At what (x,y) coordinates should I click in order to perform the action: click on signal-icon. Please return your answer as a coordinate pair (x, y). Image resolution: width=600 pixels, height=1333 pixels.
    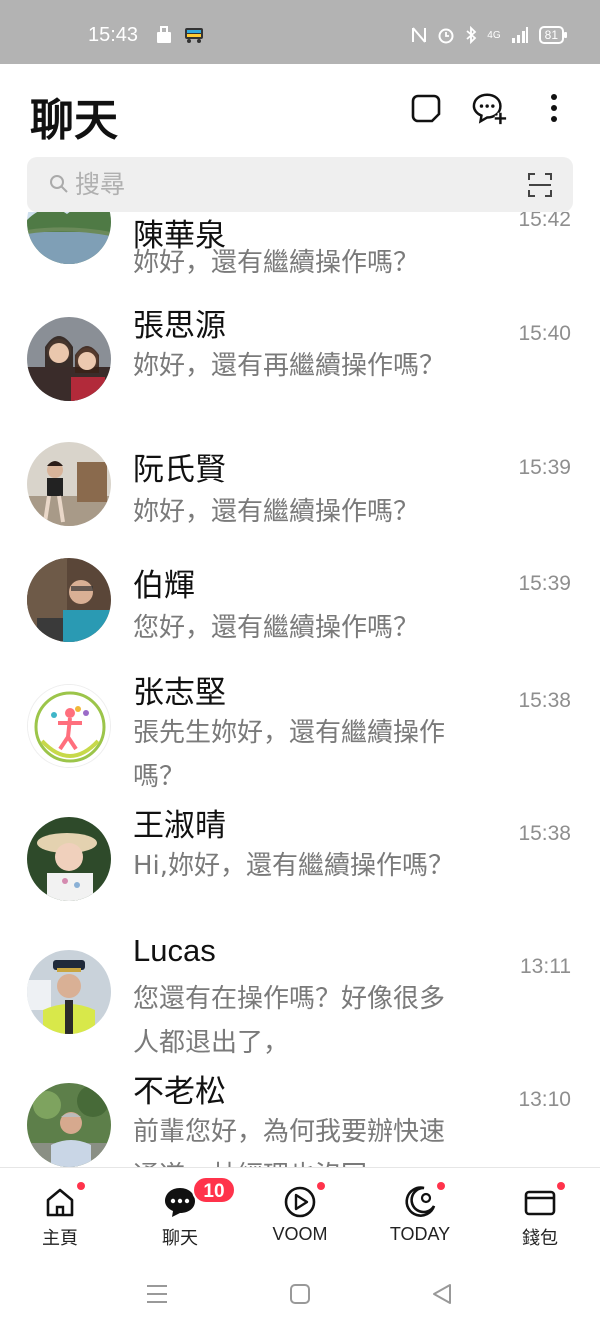
    Looking at the image, I should click on (519, 35).